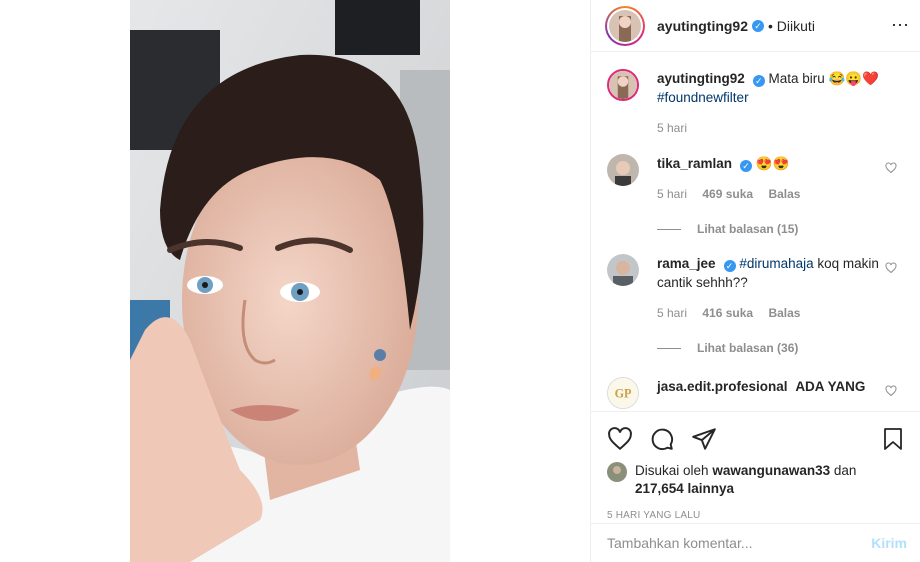 The height and width of the screenshot is (562, 920). What do you see at coordinates (739, 543) in the screenshot?
I see `comment-input` at bounding box center [739, 543].